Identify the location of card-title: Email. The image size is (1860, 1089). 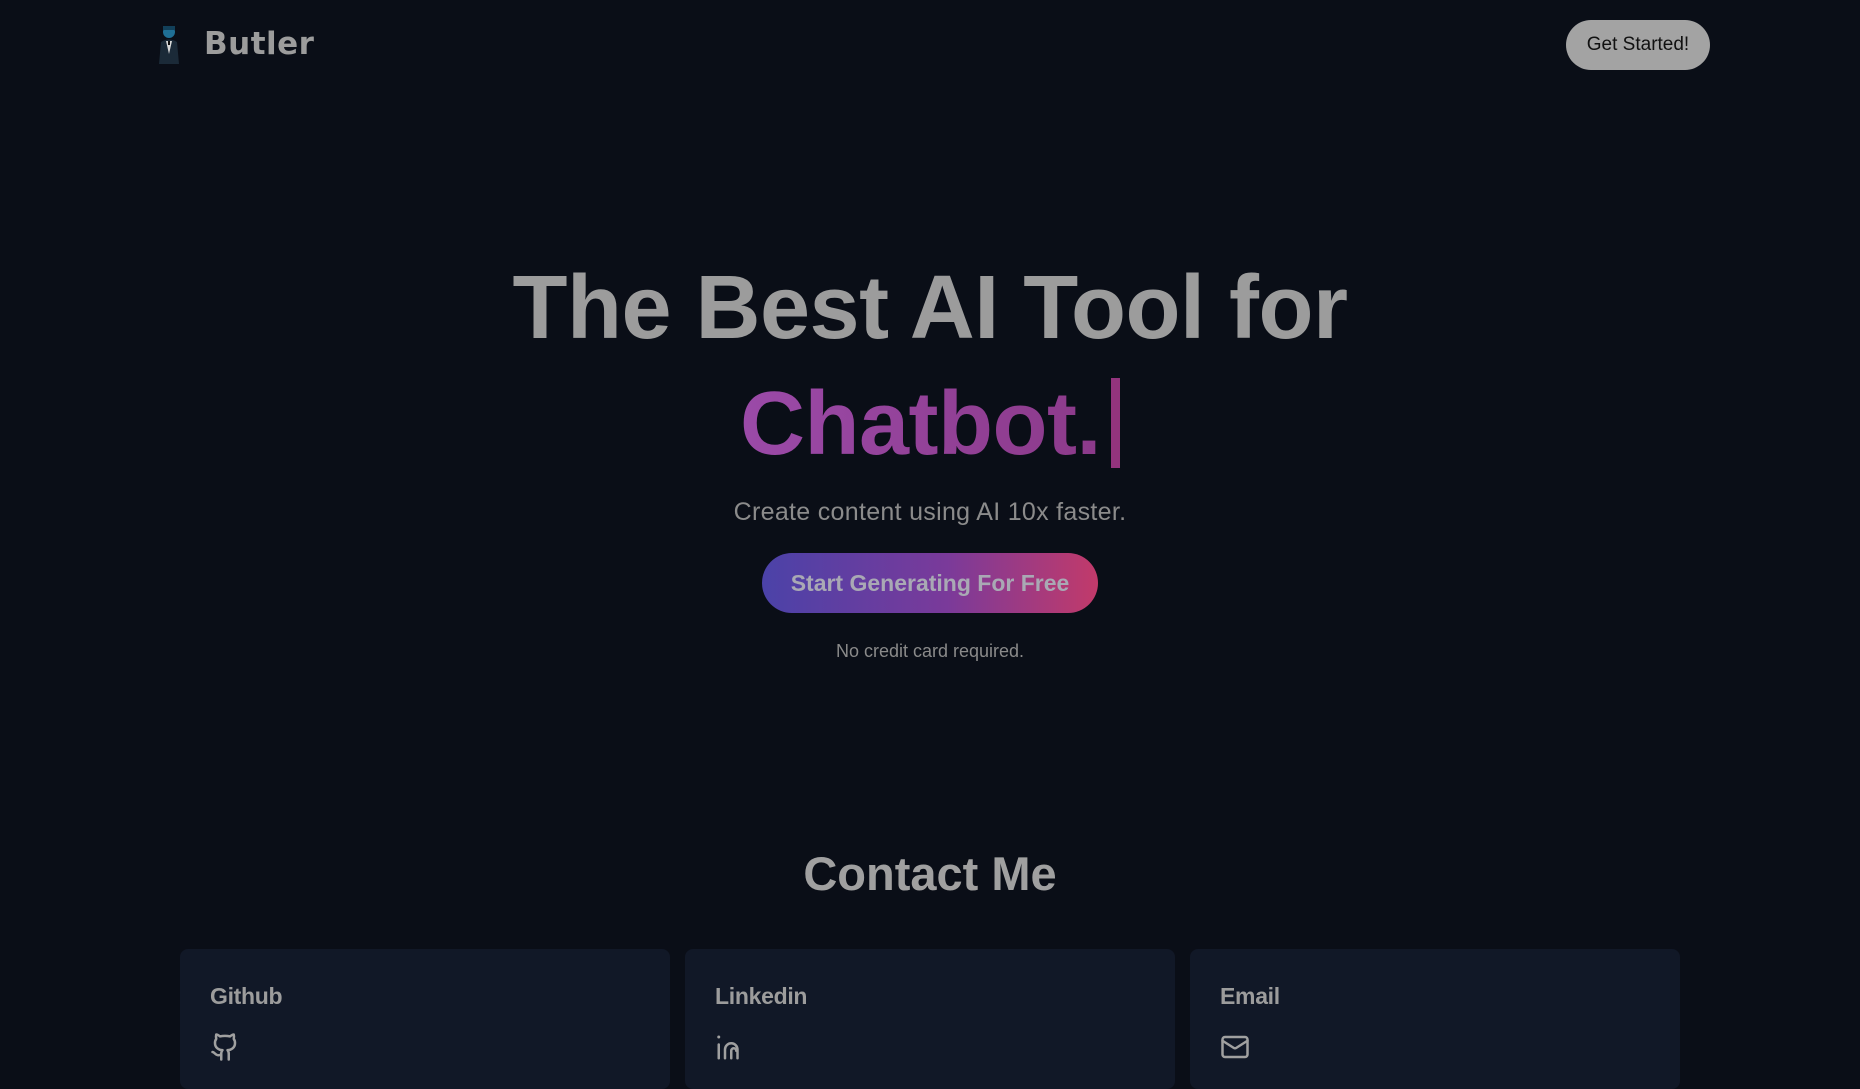
(1250, 996).